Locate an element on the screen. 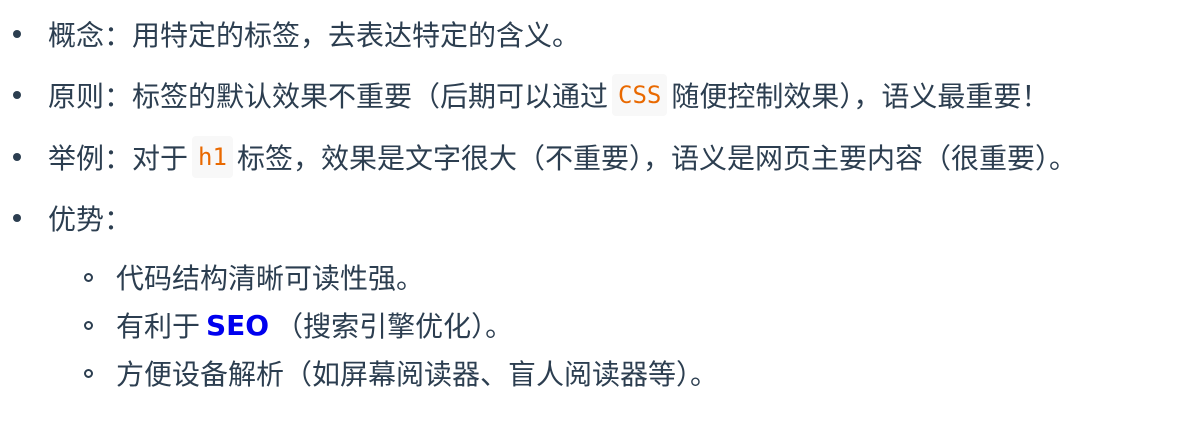 This screenshot has width=1194, height=428. sub-item-text: 代码结构清晰可读性强。 is located at coordinates (270, 278).